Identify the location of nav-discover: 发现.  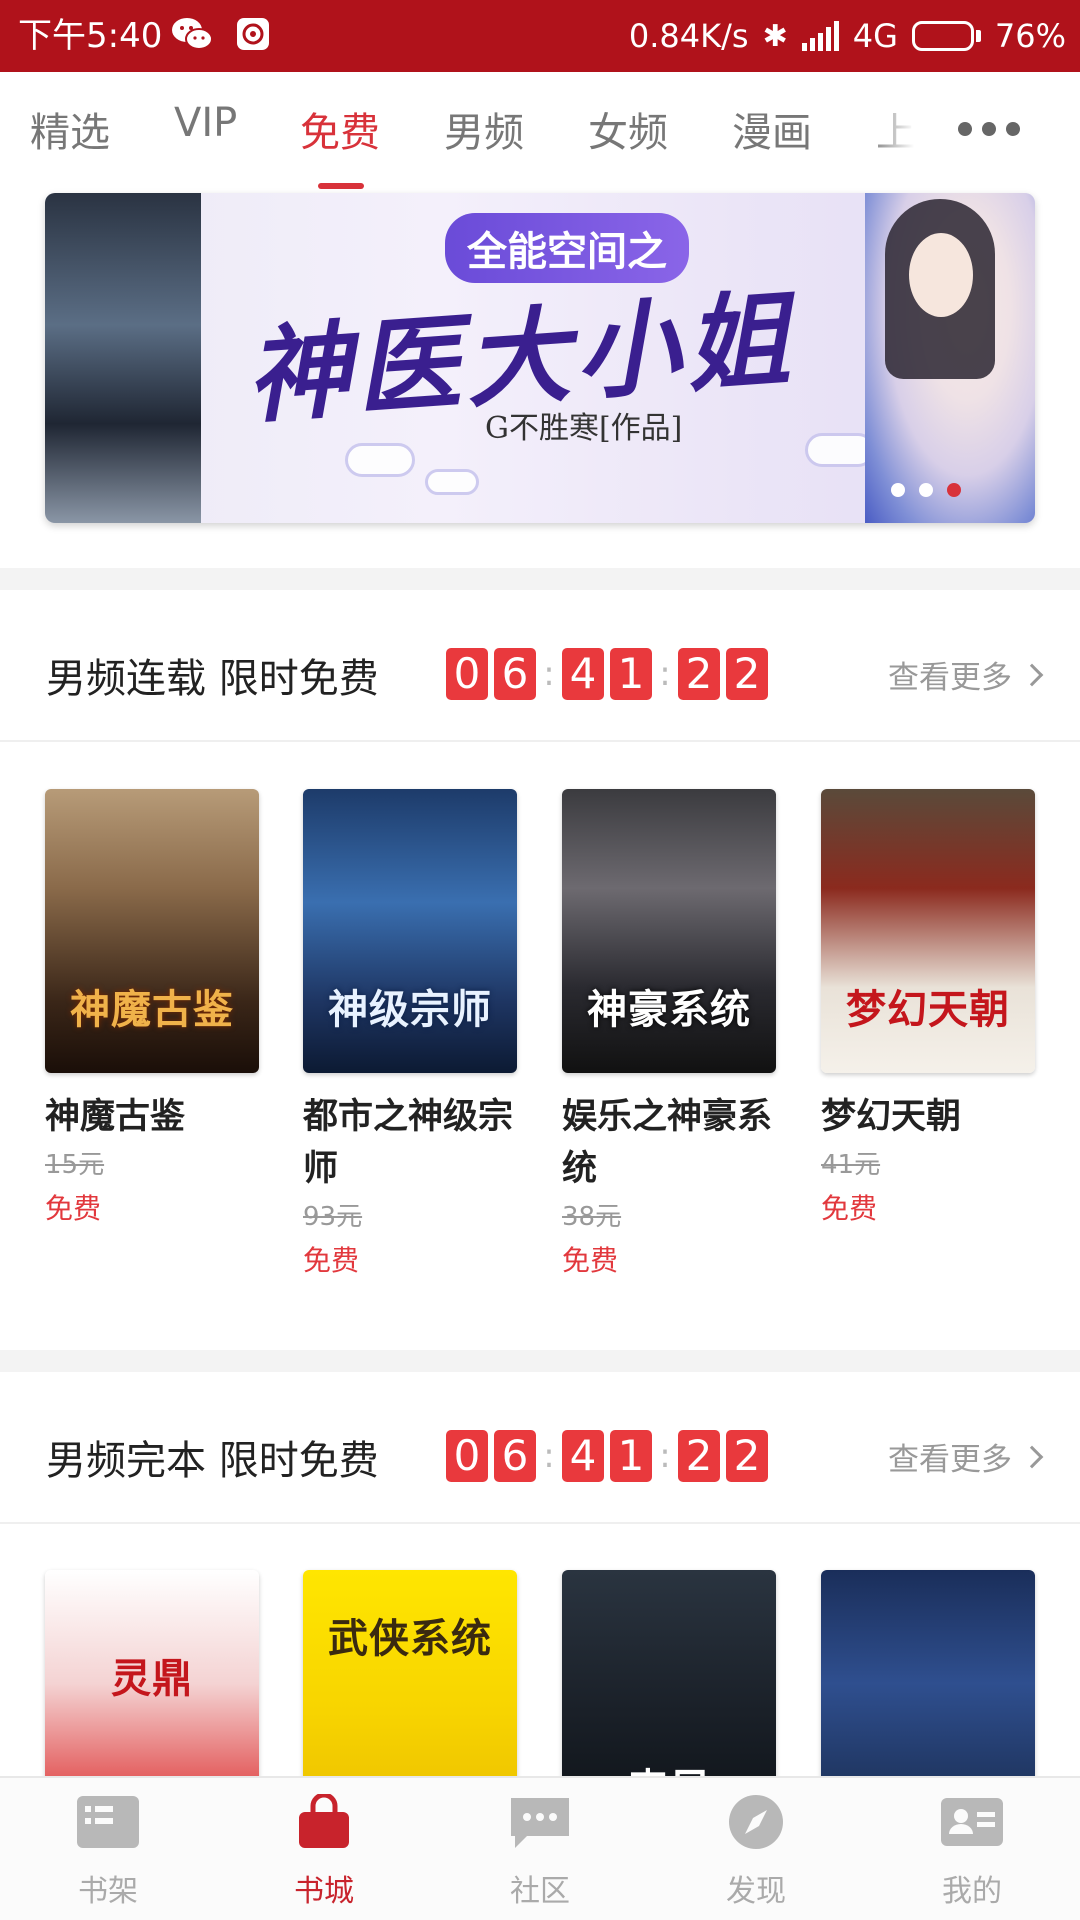
(756, 1852).